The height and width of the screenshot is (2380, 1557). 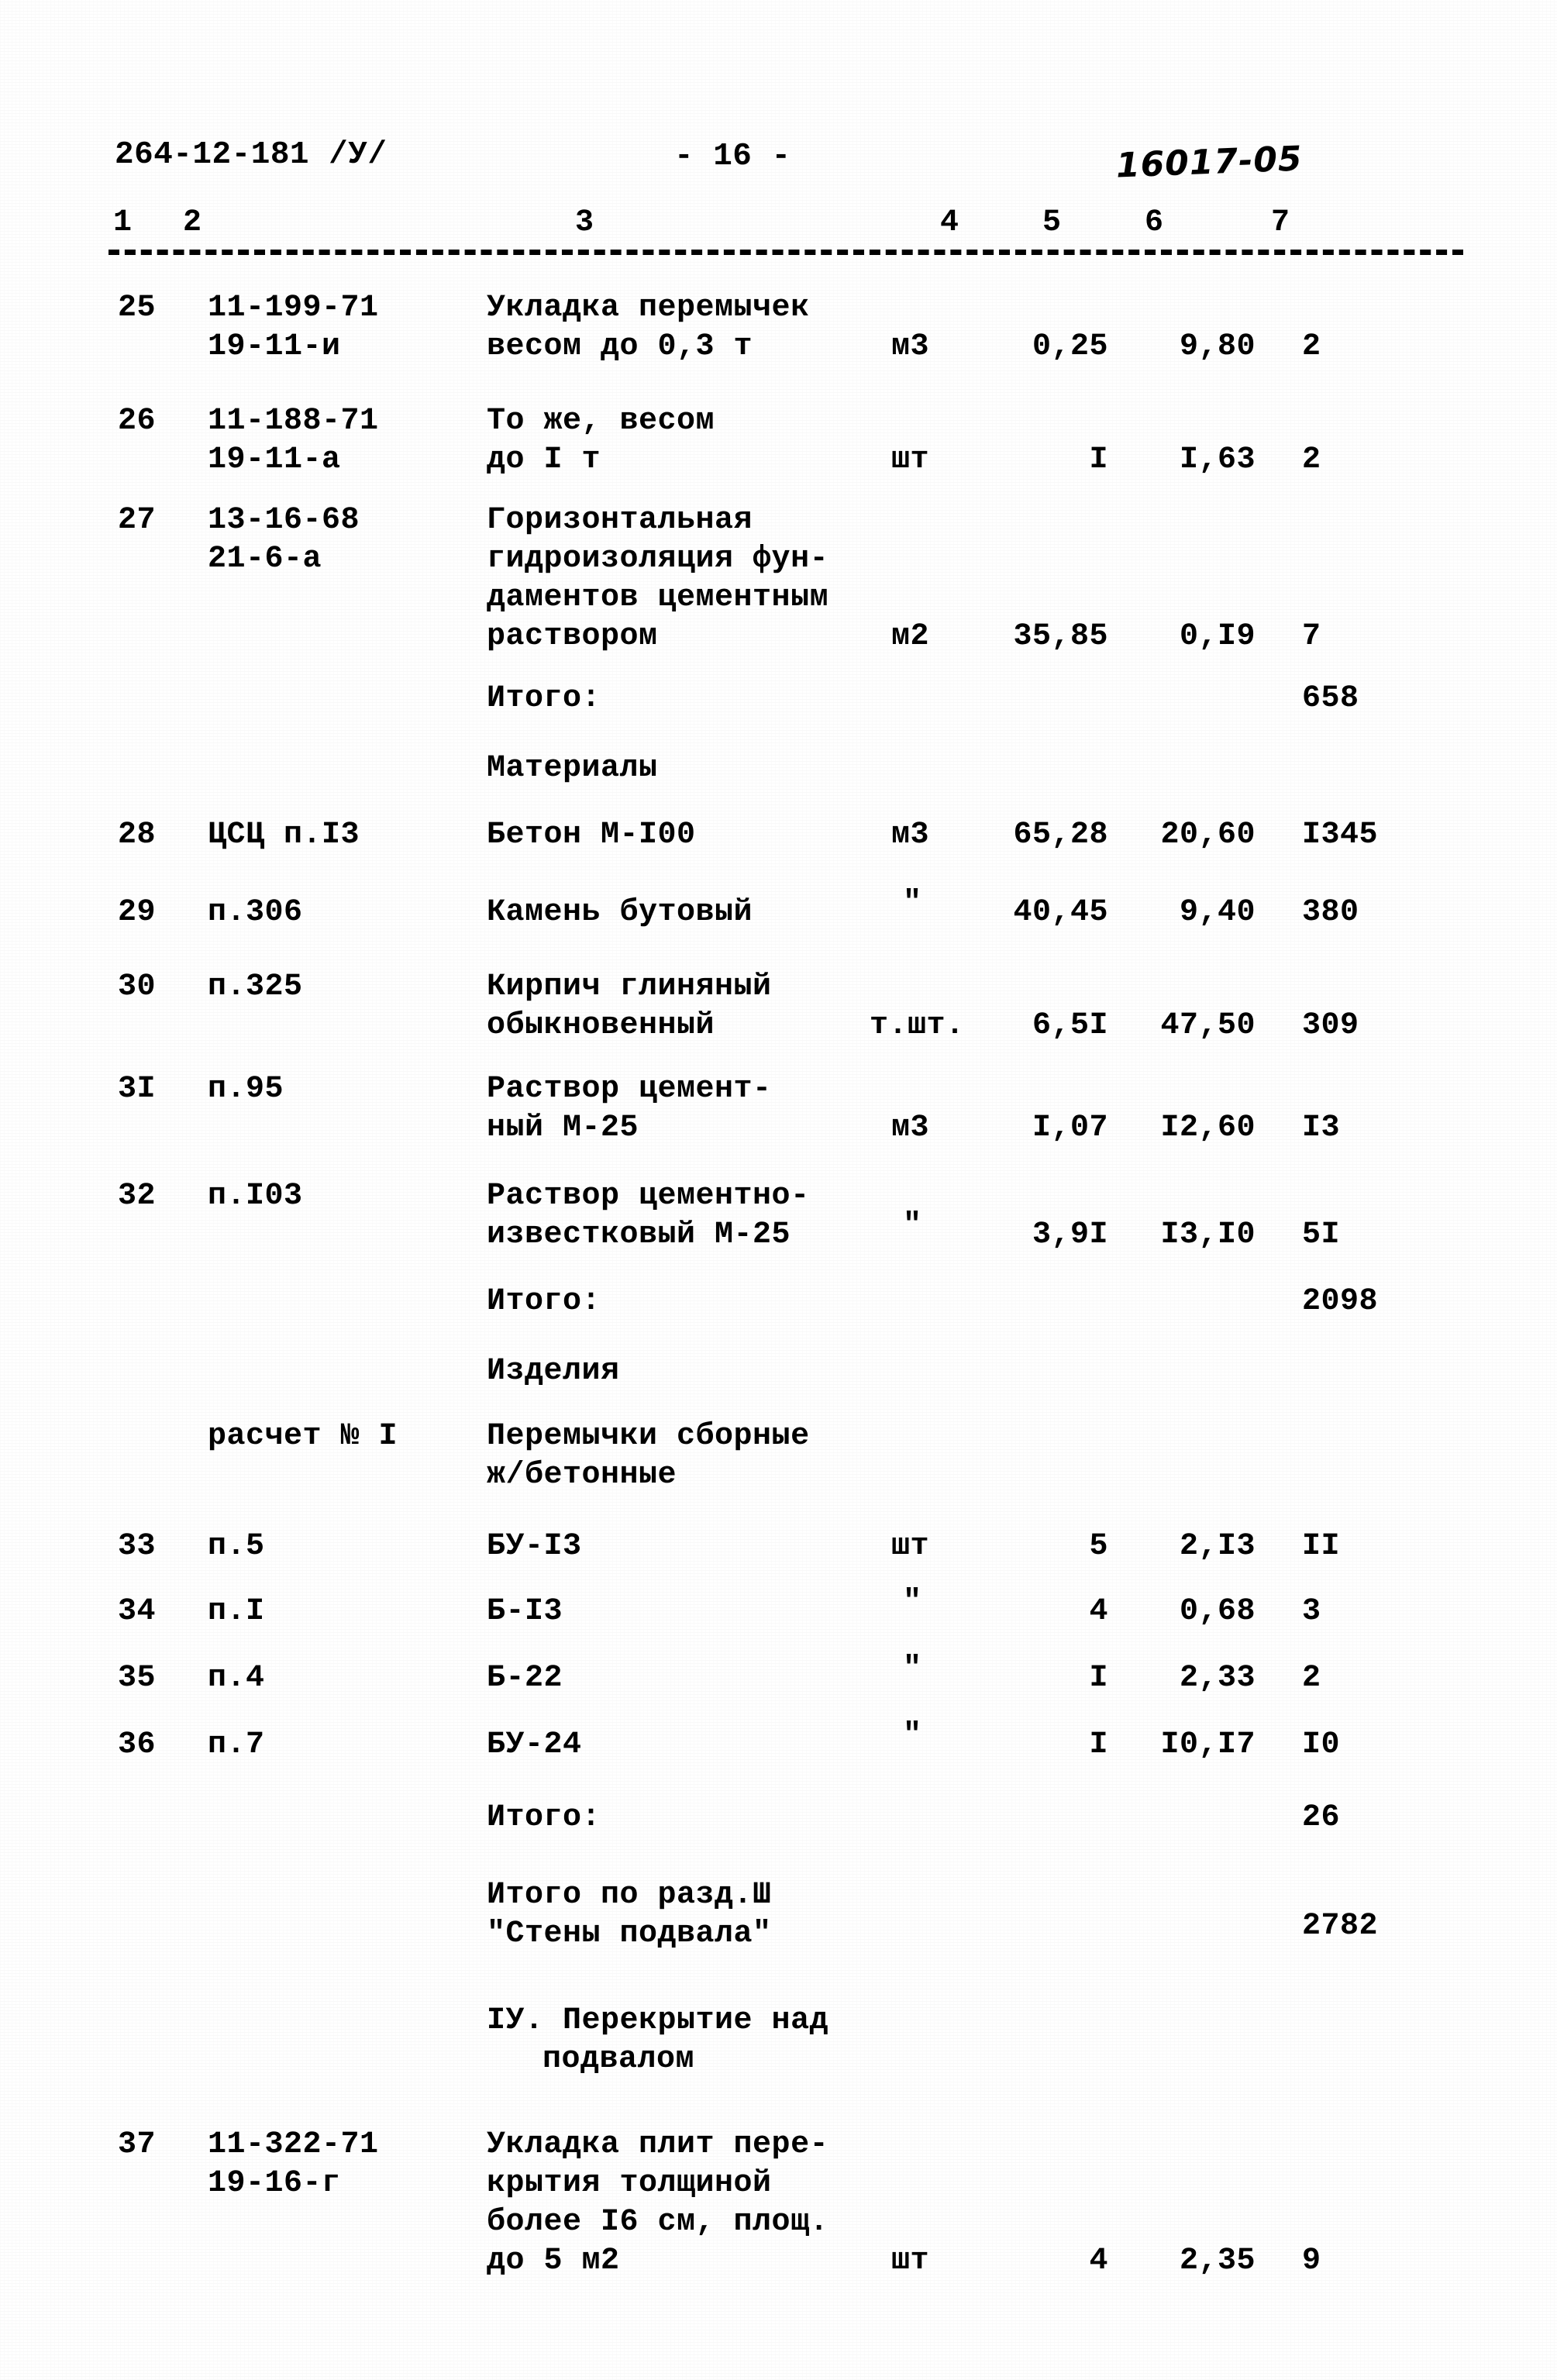 What do you see at coordinates (629, 1090) in the screenshot?
I see `row-description-line: Раствор цемент-` at bounding box center [629, 1090].